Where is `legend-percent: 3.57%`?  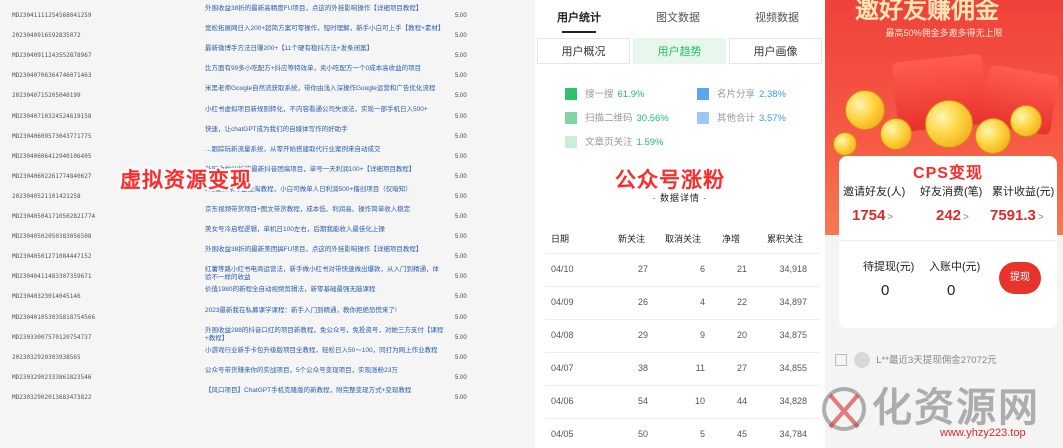
legend-percent: 3.57% is located at coordinates (772, 118).